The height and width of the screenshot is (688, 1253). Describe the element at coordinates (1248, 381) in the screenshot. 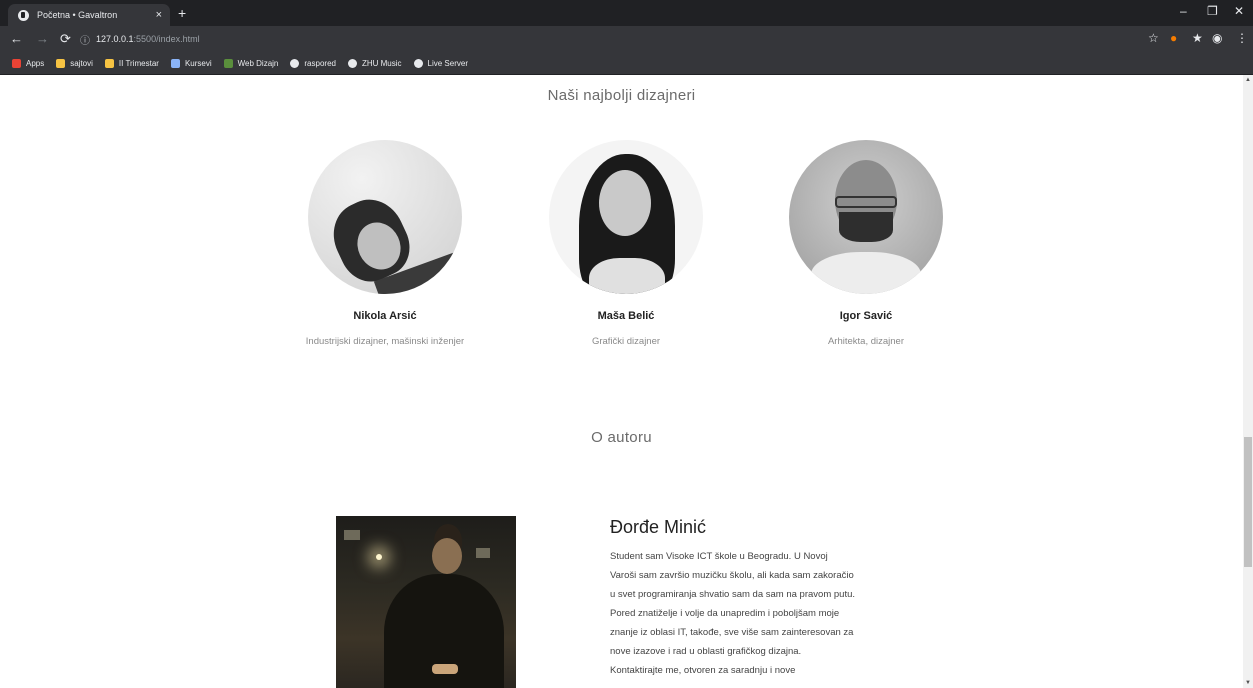

I see `page-scrollbar: ▲ ▼` at that location.